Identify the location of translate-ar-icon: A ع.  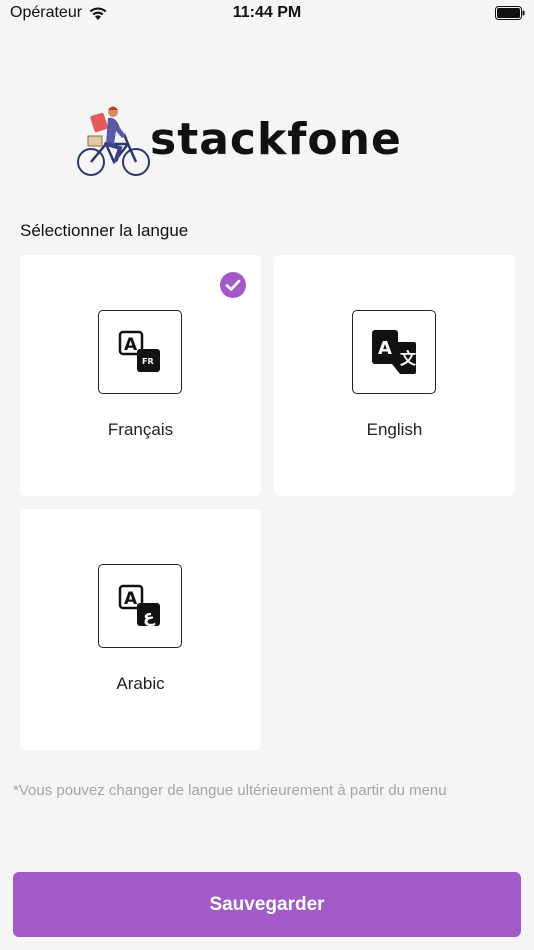
(139, 605).